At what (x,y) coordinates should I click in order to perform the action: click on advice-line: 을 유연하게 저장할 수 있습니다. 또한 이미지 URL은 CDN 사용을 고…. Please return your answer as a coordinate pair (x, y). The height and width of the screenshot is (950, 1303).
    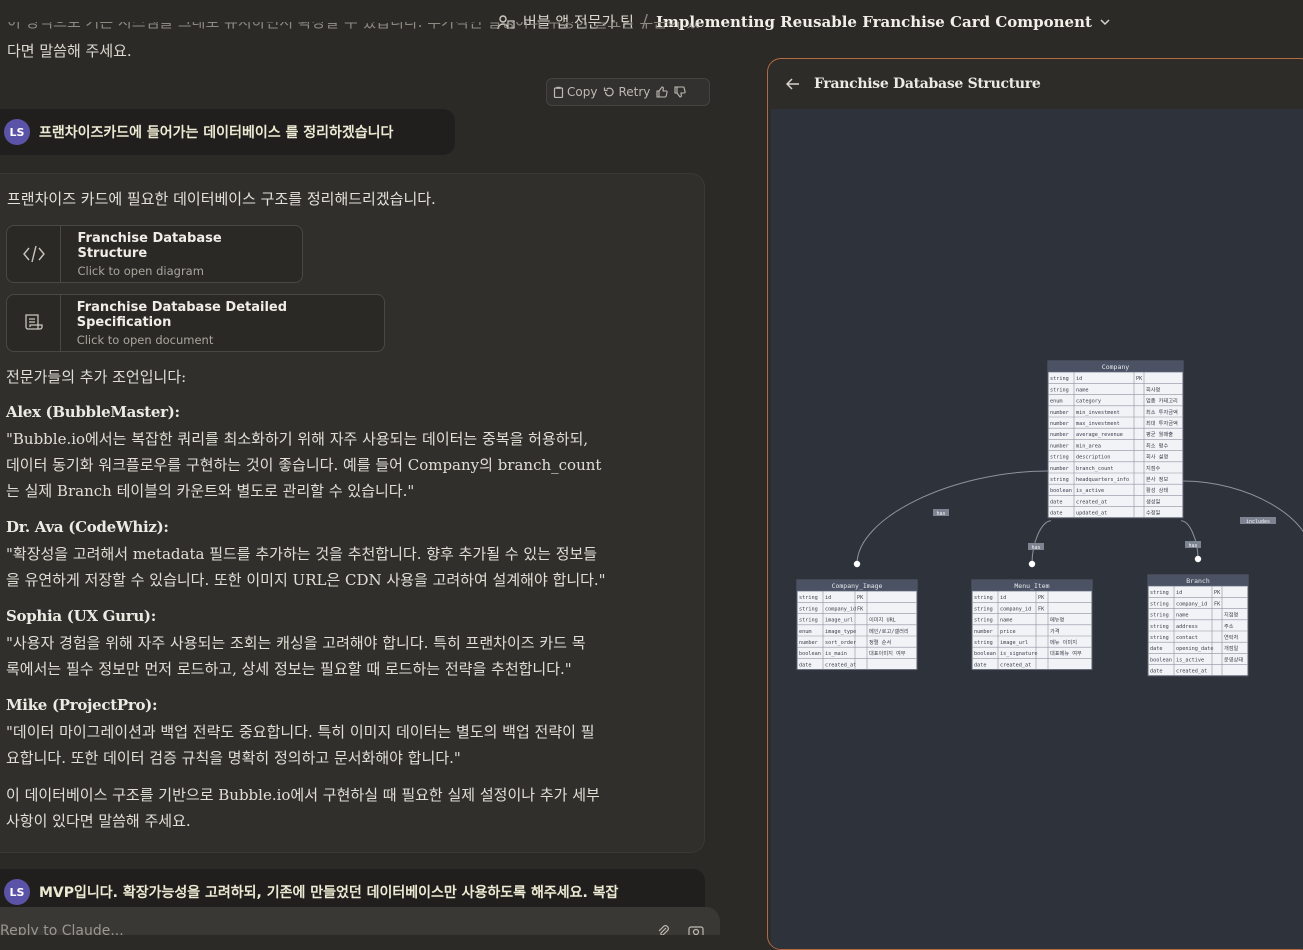
    Looking at the image, I should click on (306, 580).